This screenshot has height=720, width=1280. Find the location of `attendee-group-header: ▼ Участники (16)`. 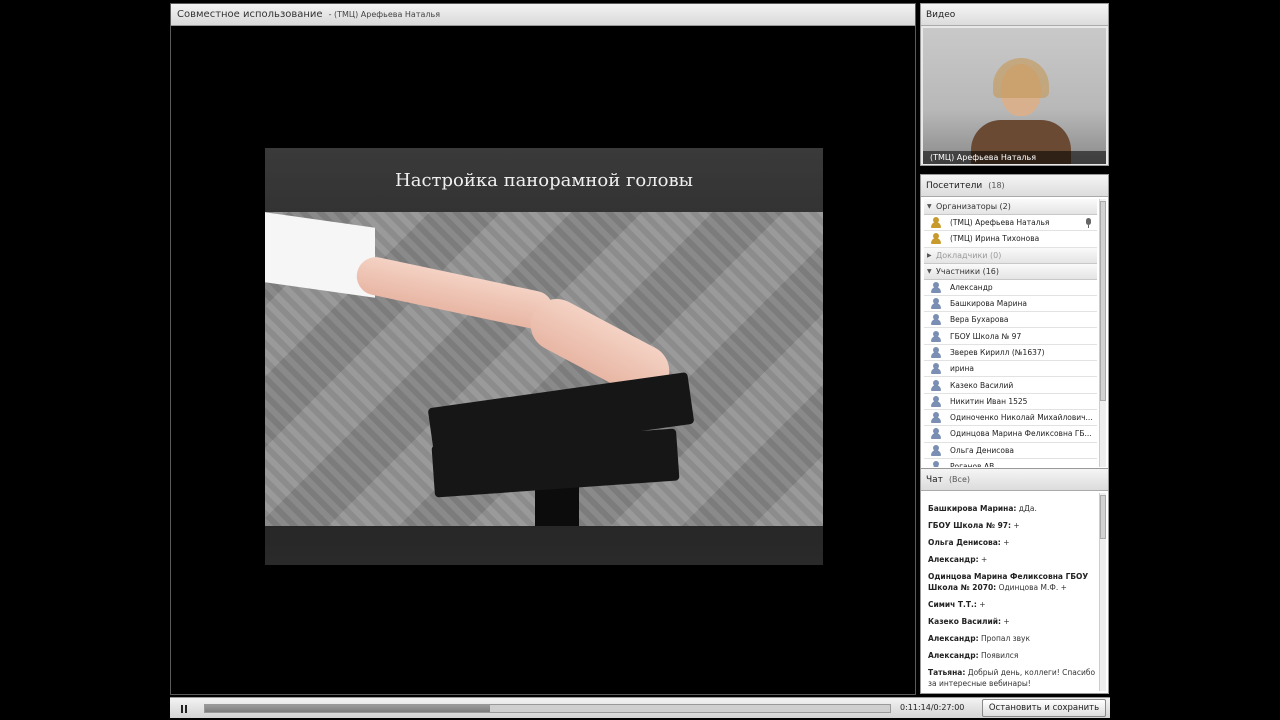

attendee-group-header: ▼ Участники (16) is located at coordinates (1010, 271).